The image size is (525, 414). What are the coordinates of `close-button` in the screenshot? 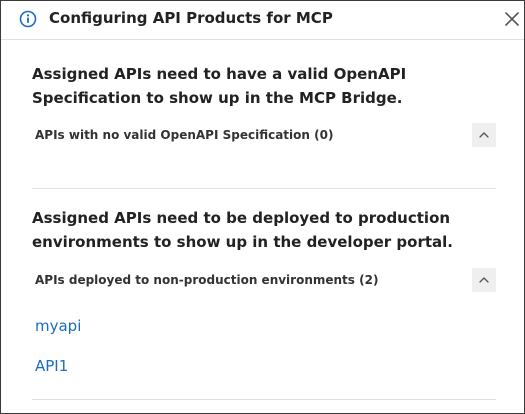 It's located at (512, 19).